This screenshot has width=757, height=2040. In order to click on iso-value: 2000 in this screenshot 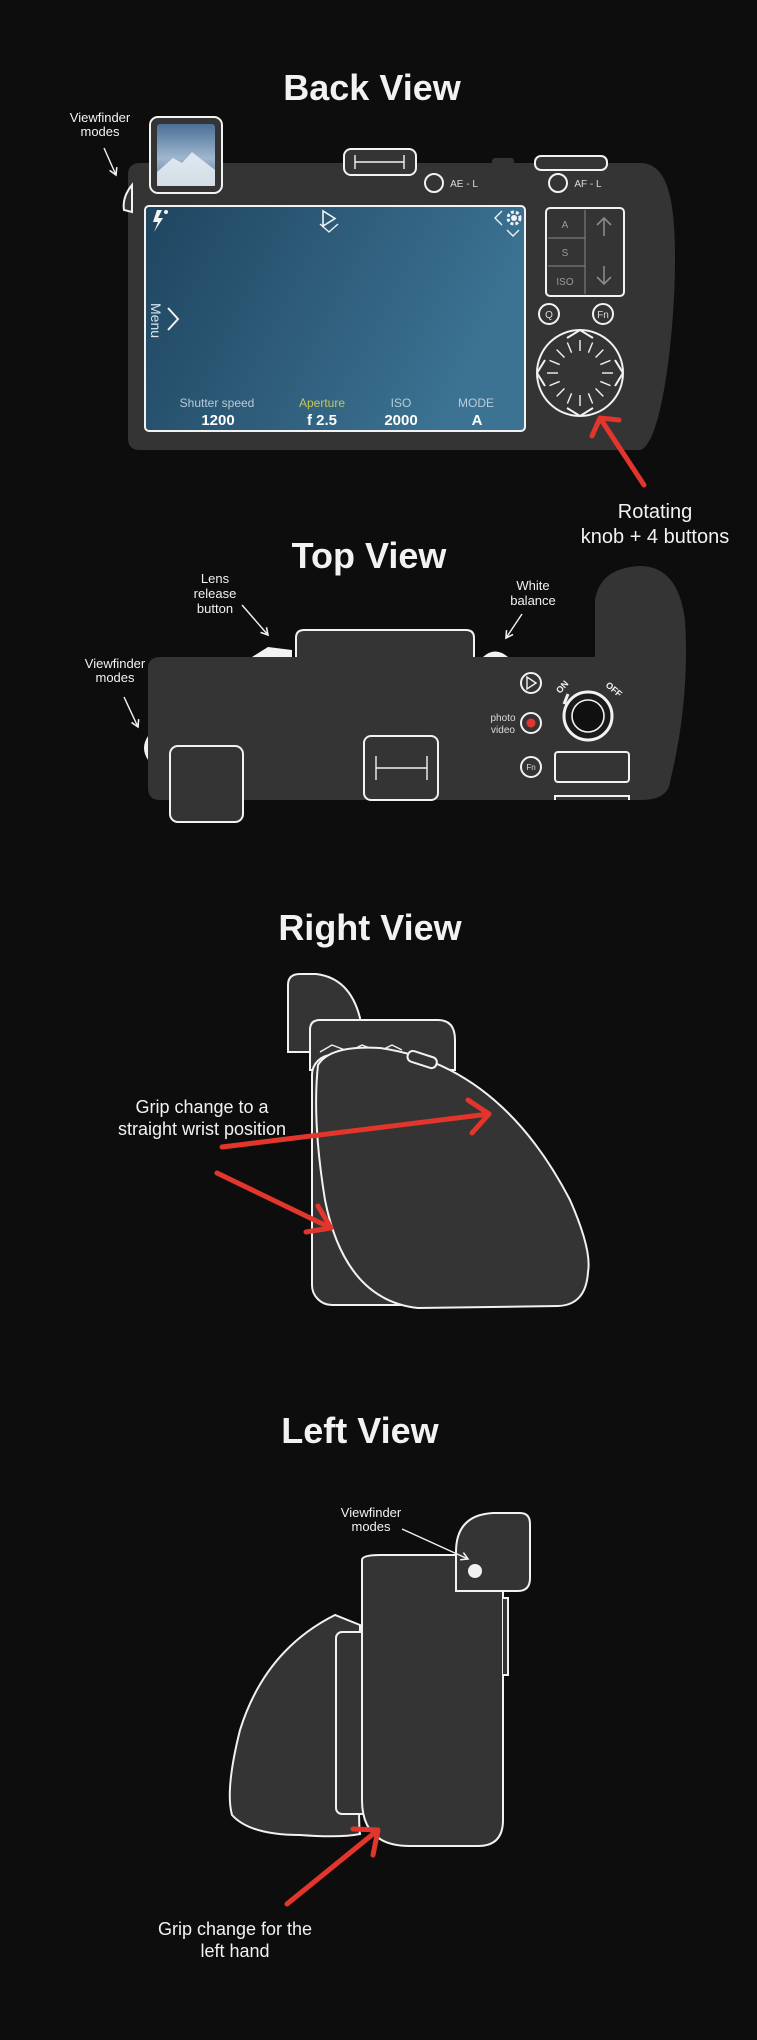, I will do `click(400, 420)`.